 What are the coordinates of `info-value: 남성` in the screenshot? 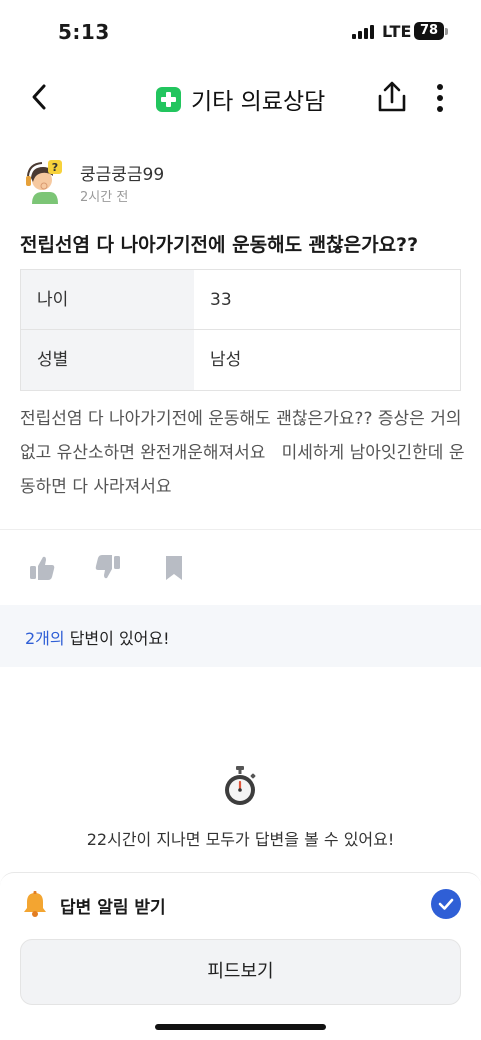 It's located at (226, 360).